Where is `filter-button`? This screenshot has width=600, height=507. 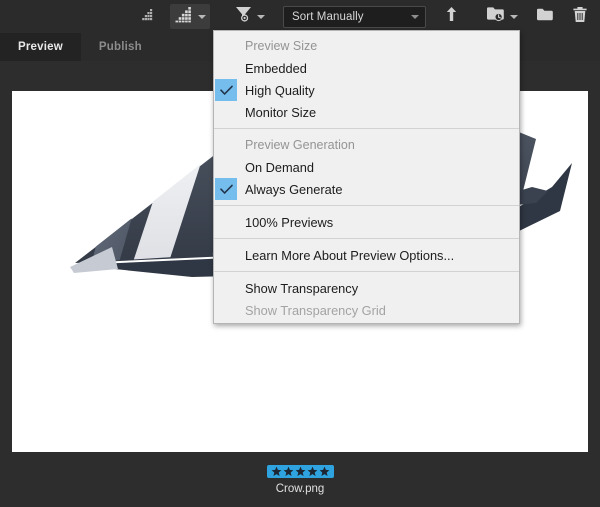
filter-button is located at coordinates (249, 16).